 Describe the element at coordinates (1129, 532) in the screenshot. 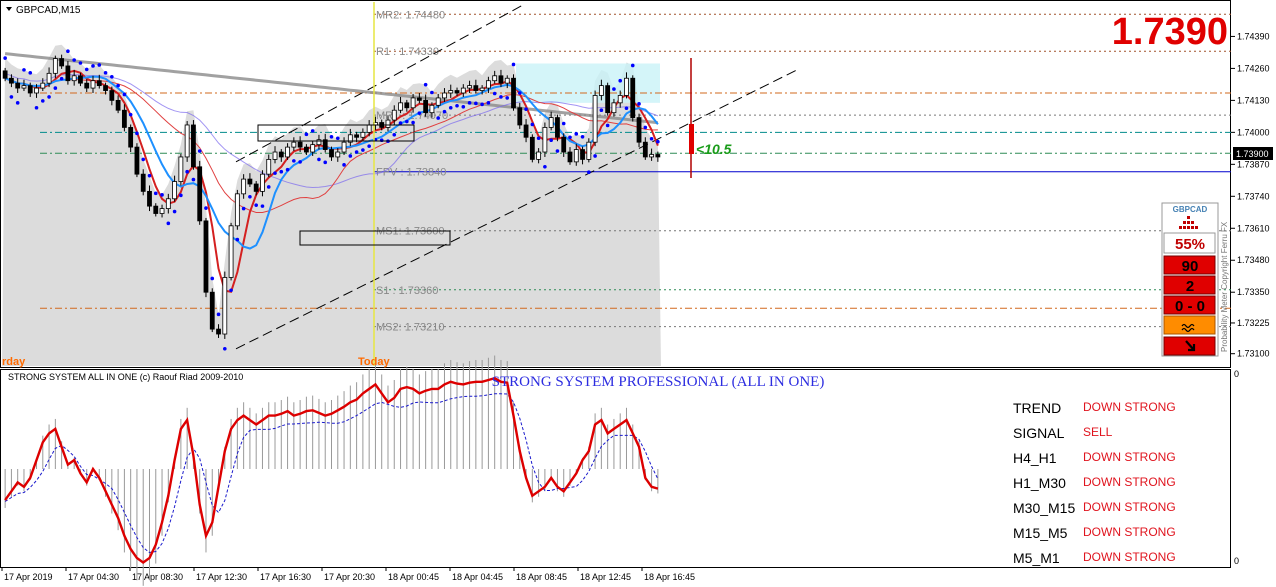

I see `signal-value-m15-m5: DOWN STRONG` at that location.